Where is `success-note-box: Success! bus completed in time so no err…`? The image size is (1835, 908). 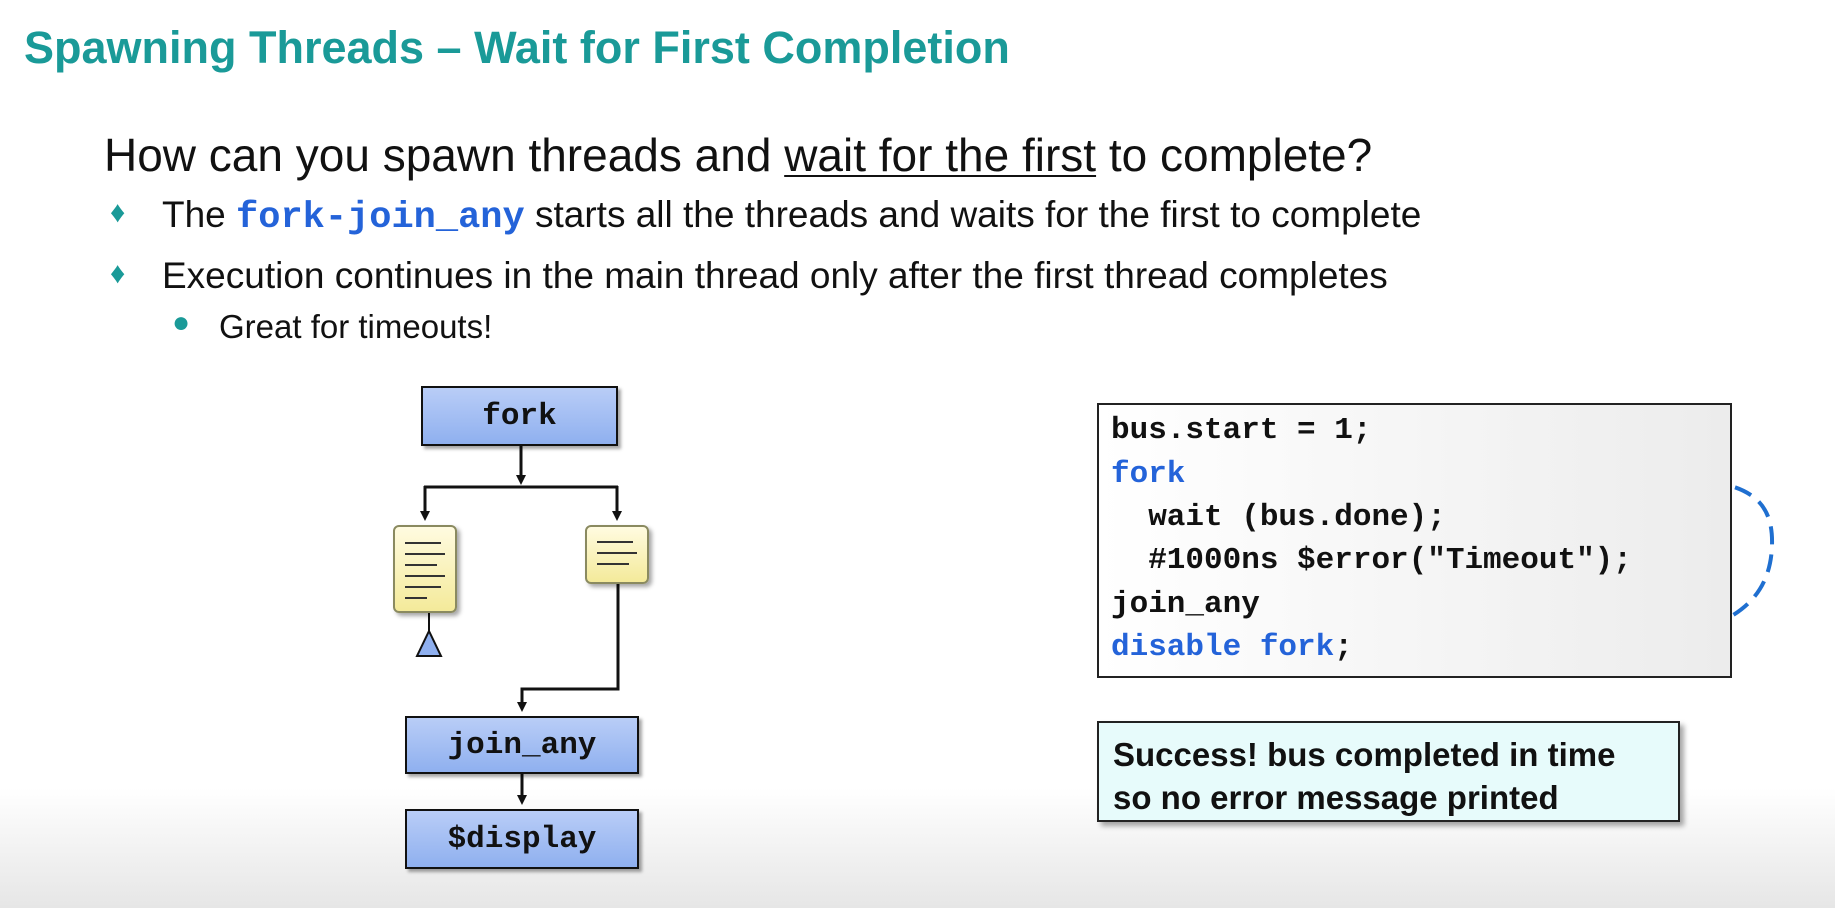
success-note-box: Success! bus completed in time so no err… is located at coordinates (1388, 771).